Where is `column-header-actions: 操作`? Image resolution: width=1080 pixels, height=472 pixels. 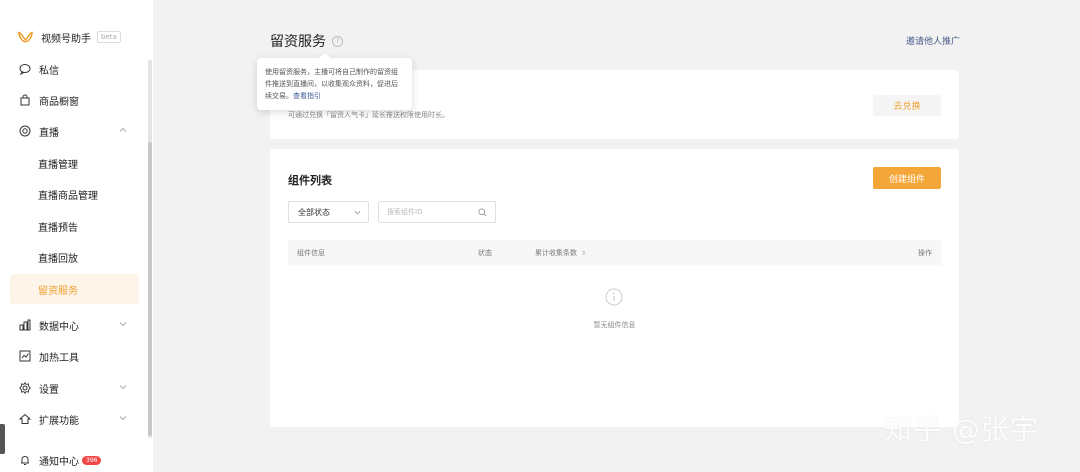
column-header-actions: 操作 is located at coordinates (925, 253).